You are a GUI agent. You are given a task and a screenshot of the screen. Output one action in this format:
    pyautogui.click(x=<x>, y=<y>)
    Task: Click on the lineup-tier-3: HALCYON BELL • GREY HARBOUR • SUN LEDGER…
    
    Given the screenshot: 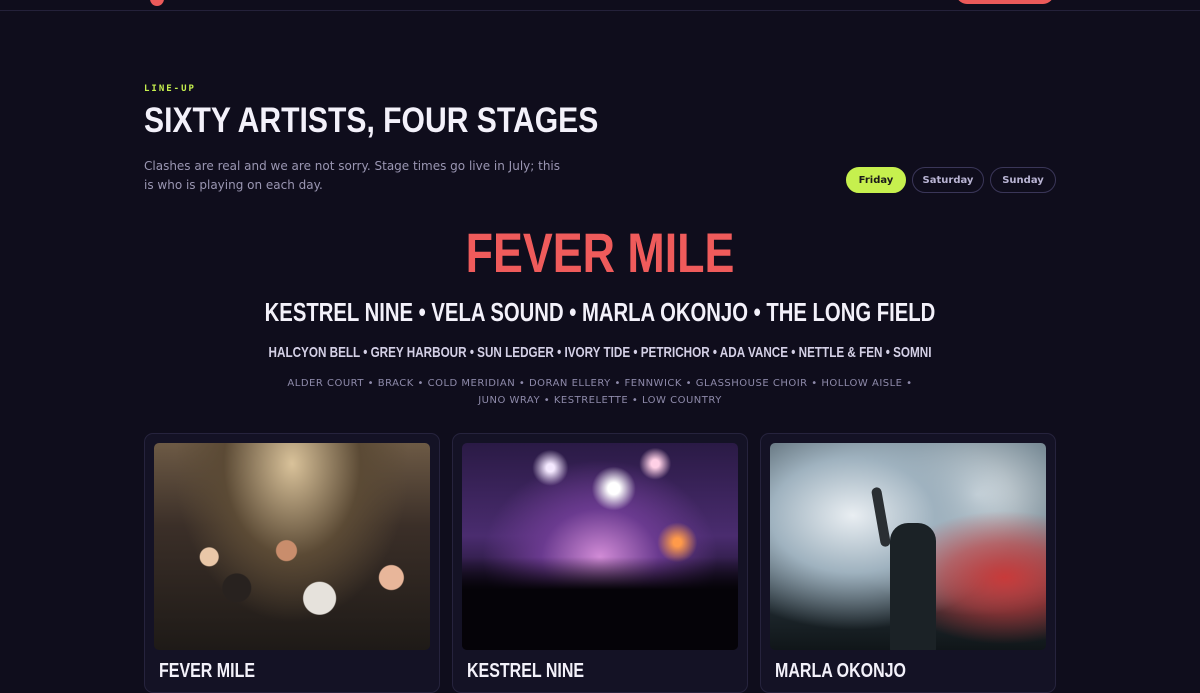 What is the action you would take?
    pyautogui.click(x=600, y=352)
    